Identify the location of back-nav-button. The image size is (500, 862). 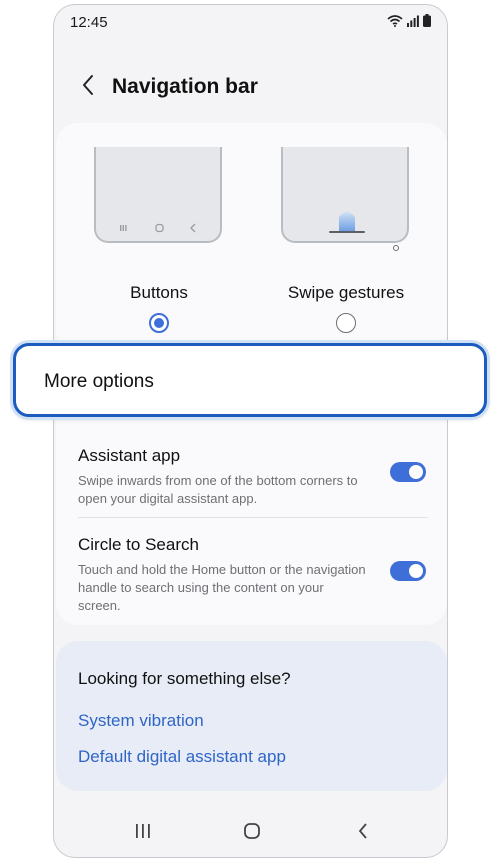
(363, 833).